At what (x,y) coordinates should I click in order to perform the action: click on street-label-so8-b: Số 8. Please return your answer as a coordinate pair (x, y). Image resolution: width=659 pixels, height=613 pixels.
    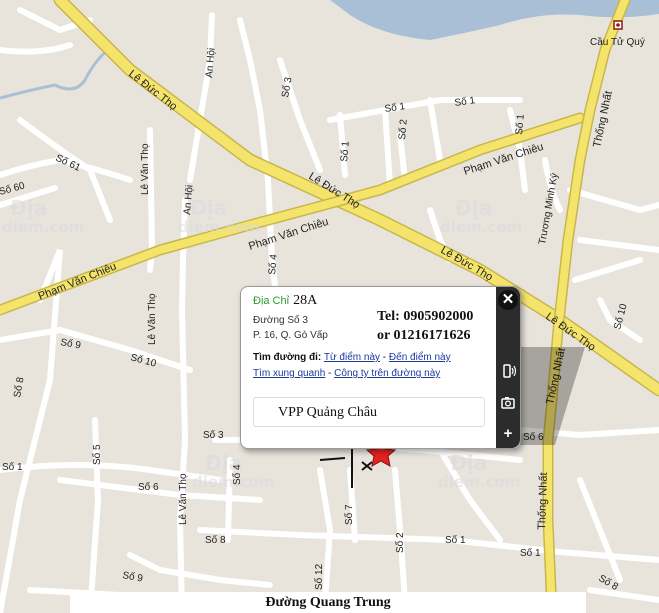
    Looking at the image, I should click on (215, 540).